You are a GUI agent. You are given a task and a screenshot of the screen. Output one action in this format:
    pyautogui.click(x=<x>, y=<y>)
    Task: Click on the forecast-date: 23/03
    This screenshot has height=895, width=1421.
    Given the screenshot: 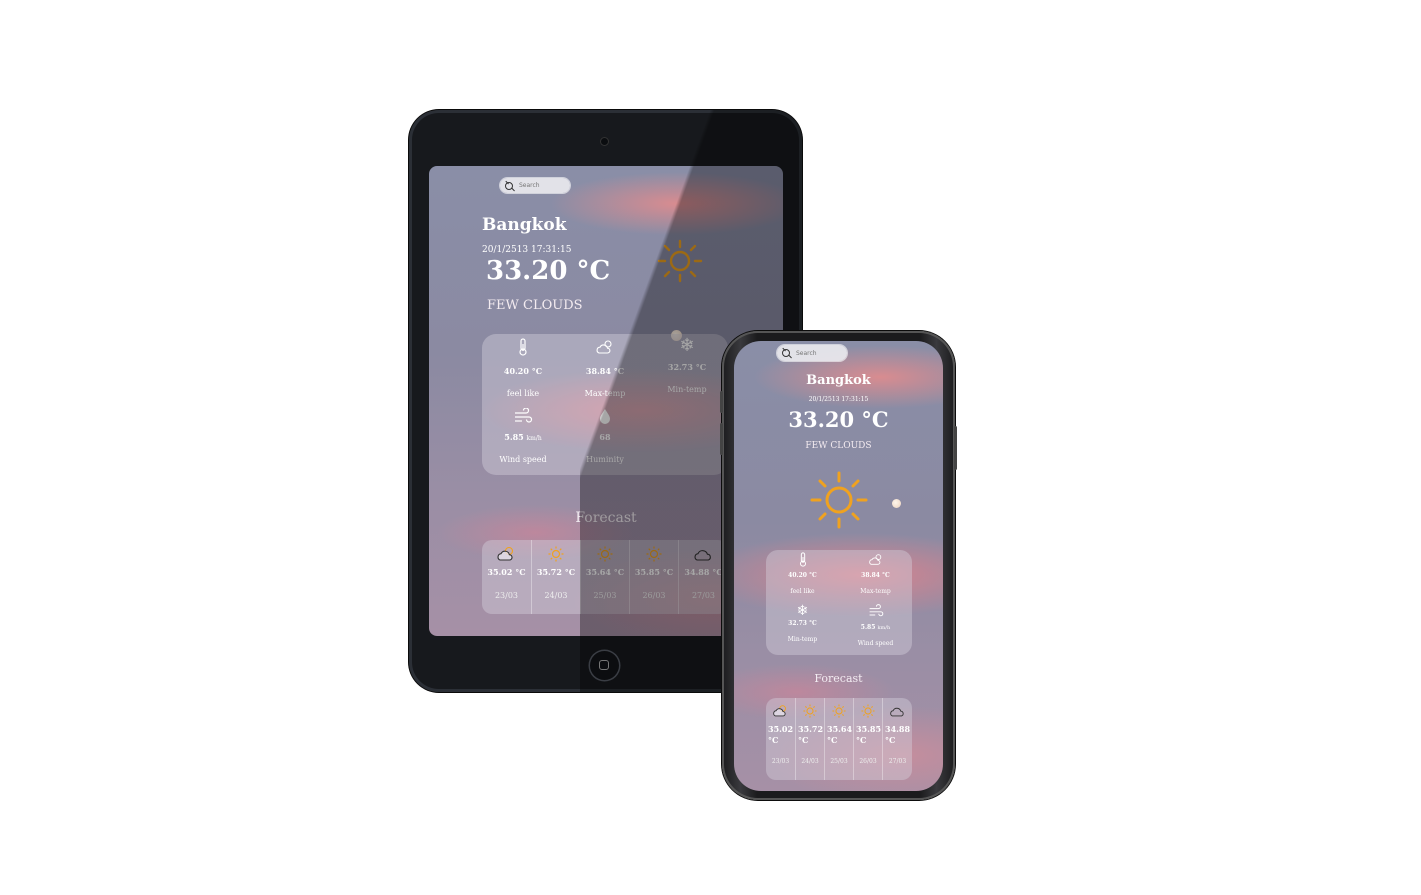 What is the action you would take?
    pyautogui.click(x=506, y=595)
    